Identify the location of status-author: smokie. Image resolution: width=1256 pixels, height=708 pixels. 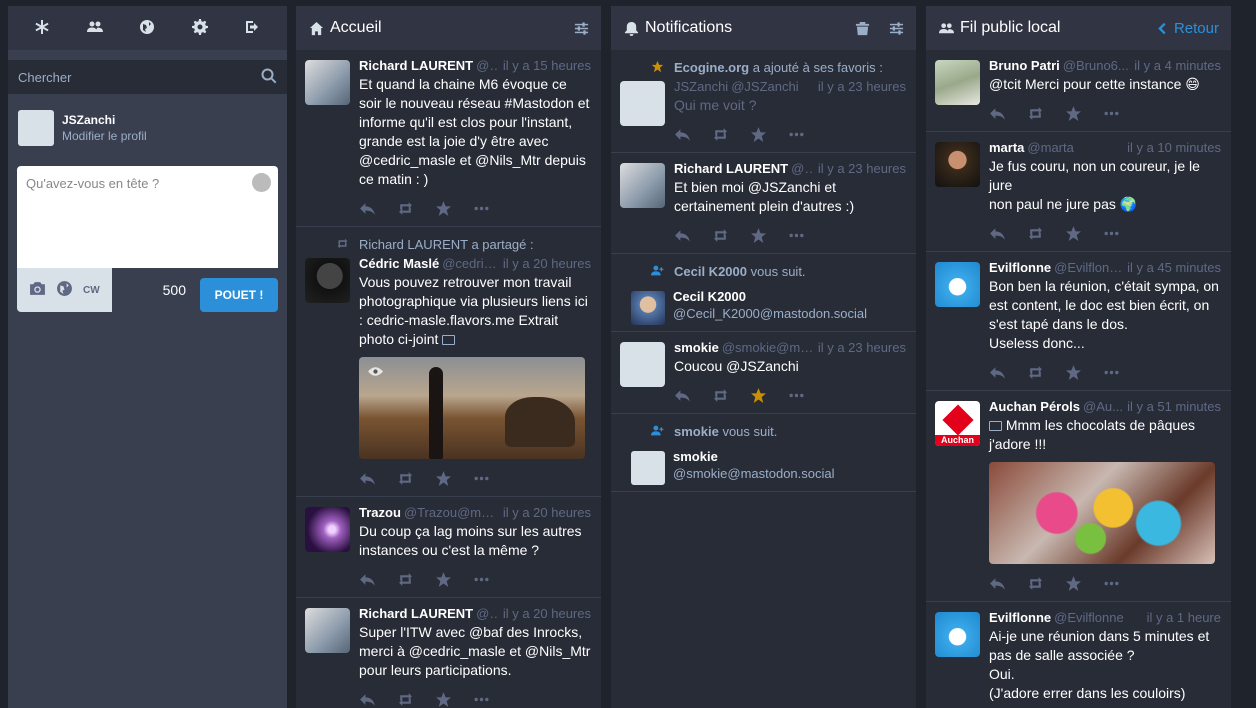
(696, 348).